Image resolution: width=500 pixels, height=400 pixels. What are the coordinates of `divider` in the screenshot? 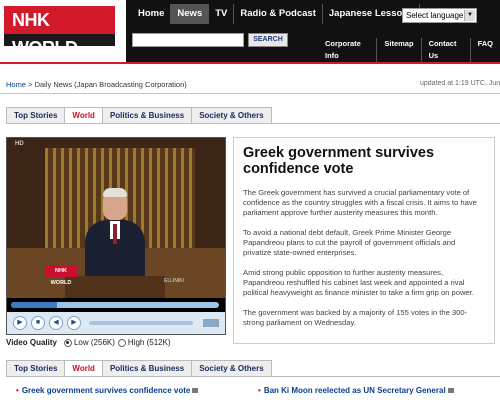 It's located at (250, 93).